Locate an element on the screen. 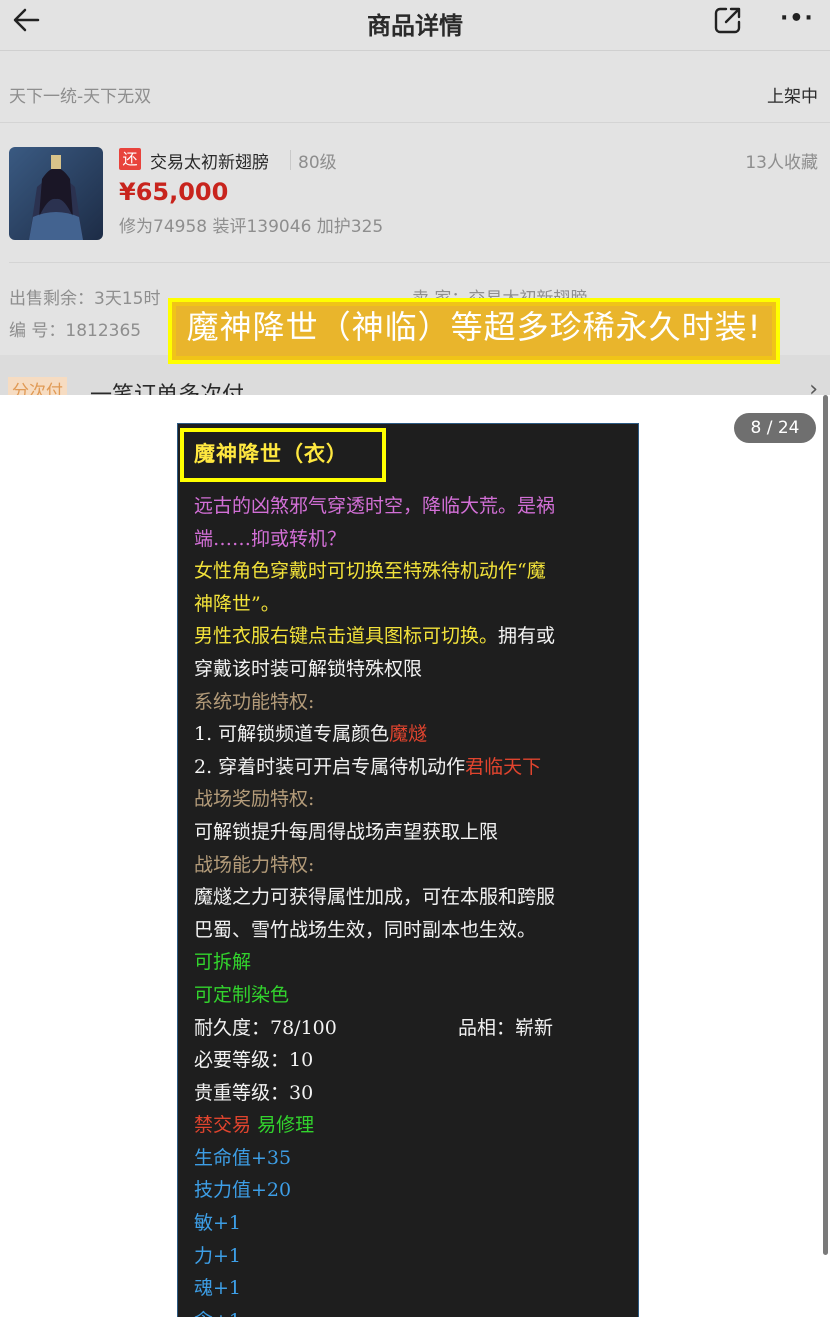 This screenshot has height=1317, width=830. favorites-count: 13人收藏 is located at coordinates (781, 160).